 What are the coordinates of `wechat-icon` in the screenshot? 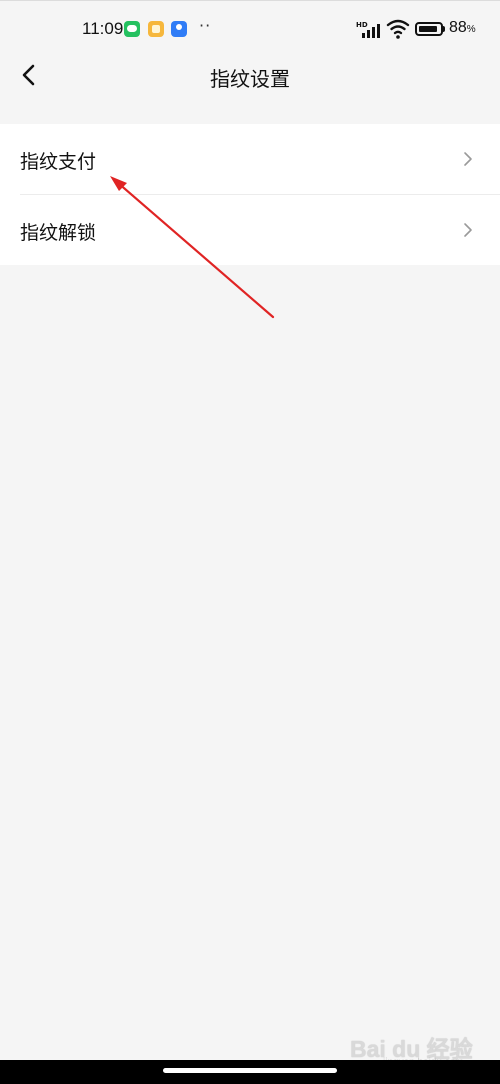 It's located at (132, 29).